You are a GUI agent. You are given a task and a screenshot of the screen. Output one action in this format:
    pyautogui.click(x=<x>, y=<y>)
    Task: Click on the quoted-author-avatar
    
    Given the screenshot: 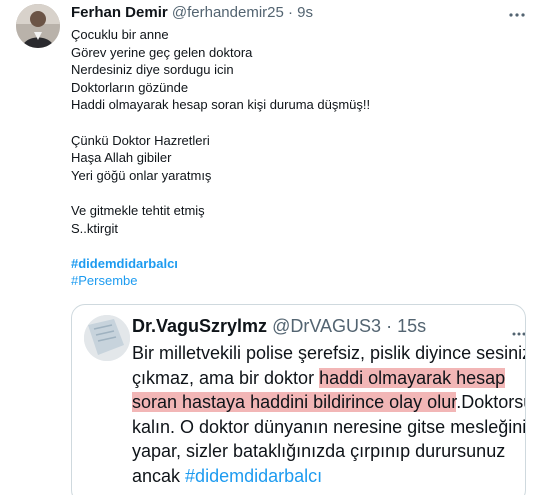 What is the action you would take?
    pyautogui.click(x=107, y=338)
    